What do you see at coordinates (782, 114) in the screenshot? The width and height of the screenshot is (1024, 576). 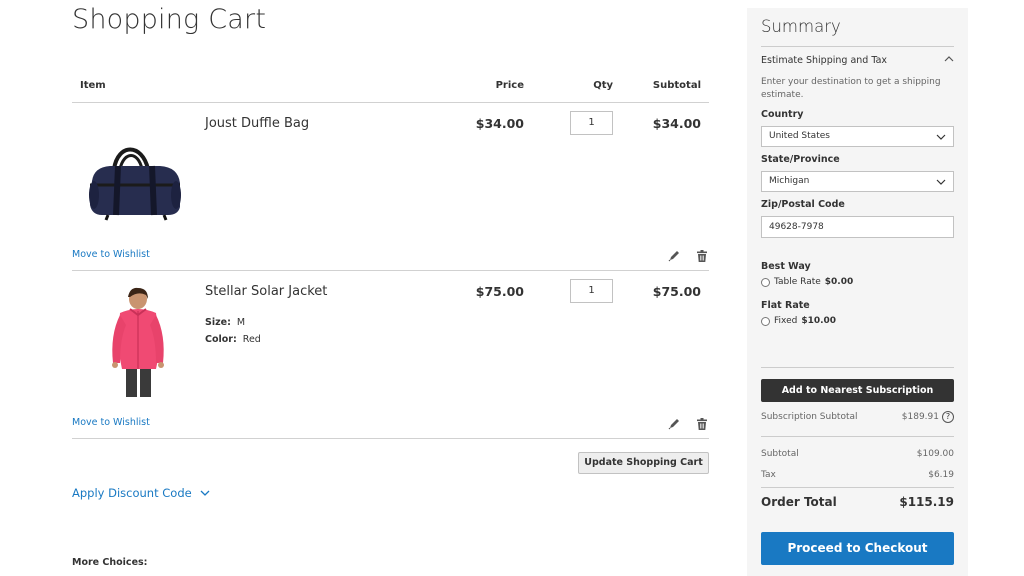 I see `country-label: Country` at bounding box center [782, 114].